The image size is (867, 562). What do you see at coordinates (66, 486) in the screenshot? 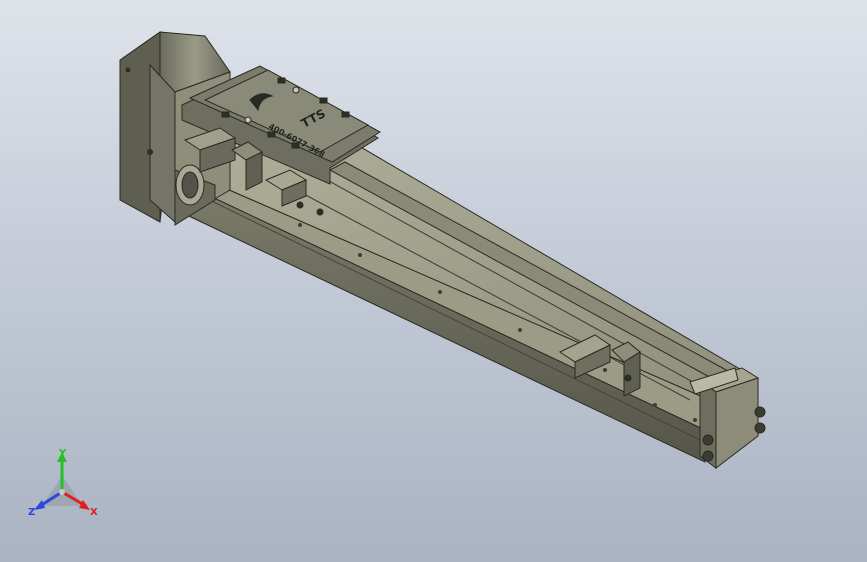
I see `view-orientation-triad: Y X Z` at bounding box center [66, 486].